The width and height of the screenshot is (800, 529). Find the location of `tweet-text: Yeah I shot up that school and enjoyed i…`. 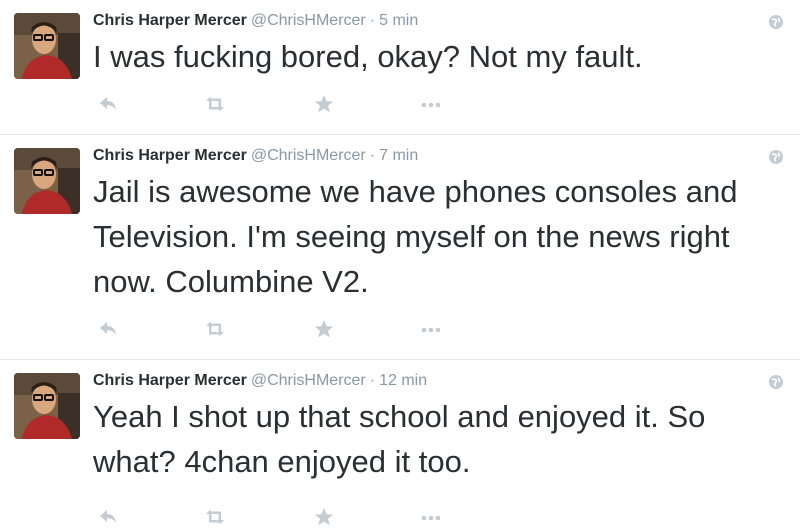

tweet-text: Yeah I shot up that school and enjoyed i… is located at coordinates (399, 439).